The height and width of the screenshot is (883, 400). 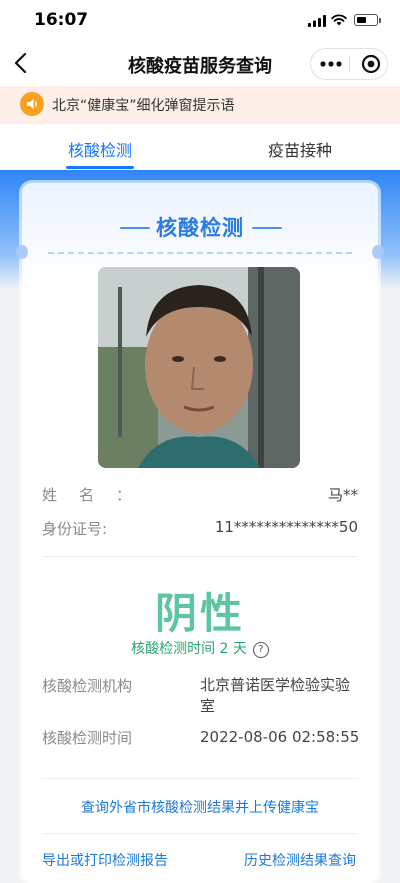 I want to click on status-time: 16:07, so click(x=61, y=20).